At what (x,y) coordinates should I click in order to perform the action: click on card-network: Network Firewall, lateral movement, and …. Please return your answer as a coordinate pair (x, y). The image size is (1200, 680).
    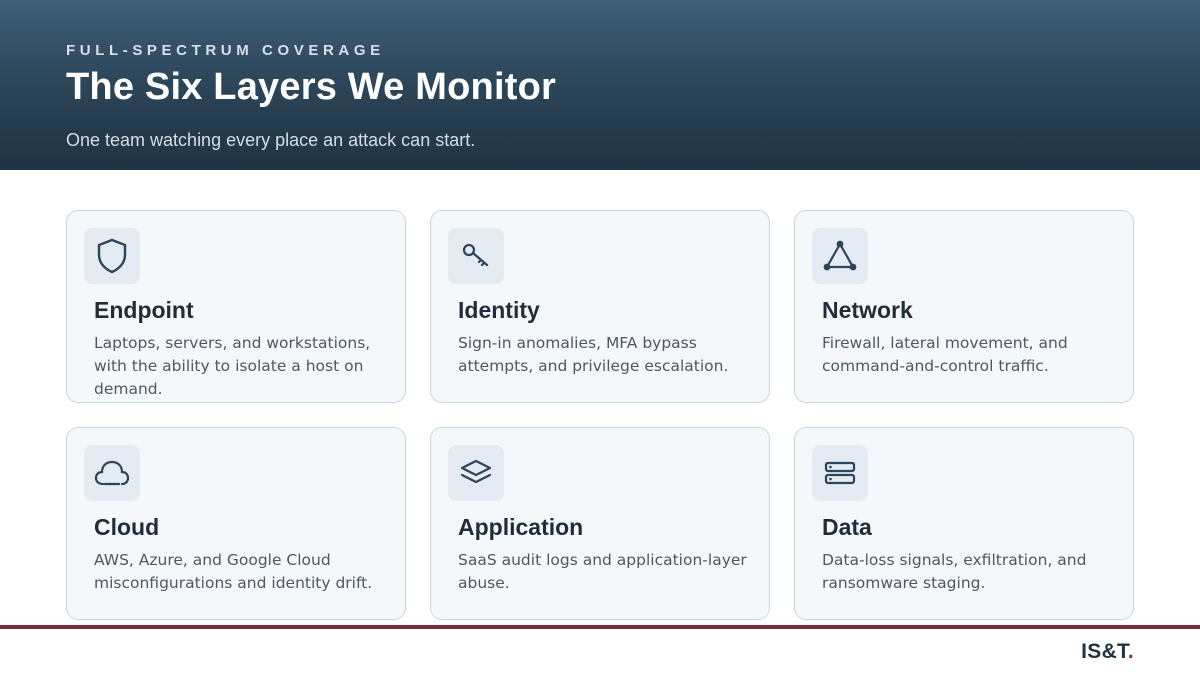
    Looking at the image, I should click on (964, 306).